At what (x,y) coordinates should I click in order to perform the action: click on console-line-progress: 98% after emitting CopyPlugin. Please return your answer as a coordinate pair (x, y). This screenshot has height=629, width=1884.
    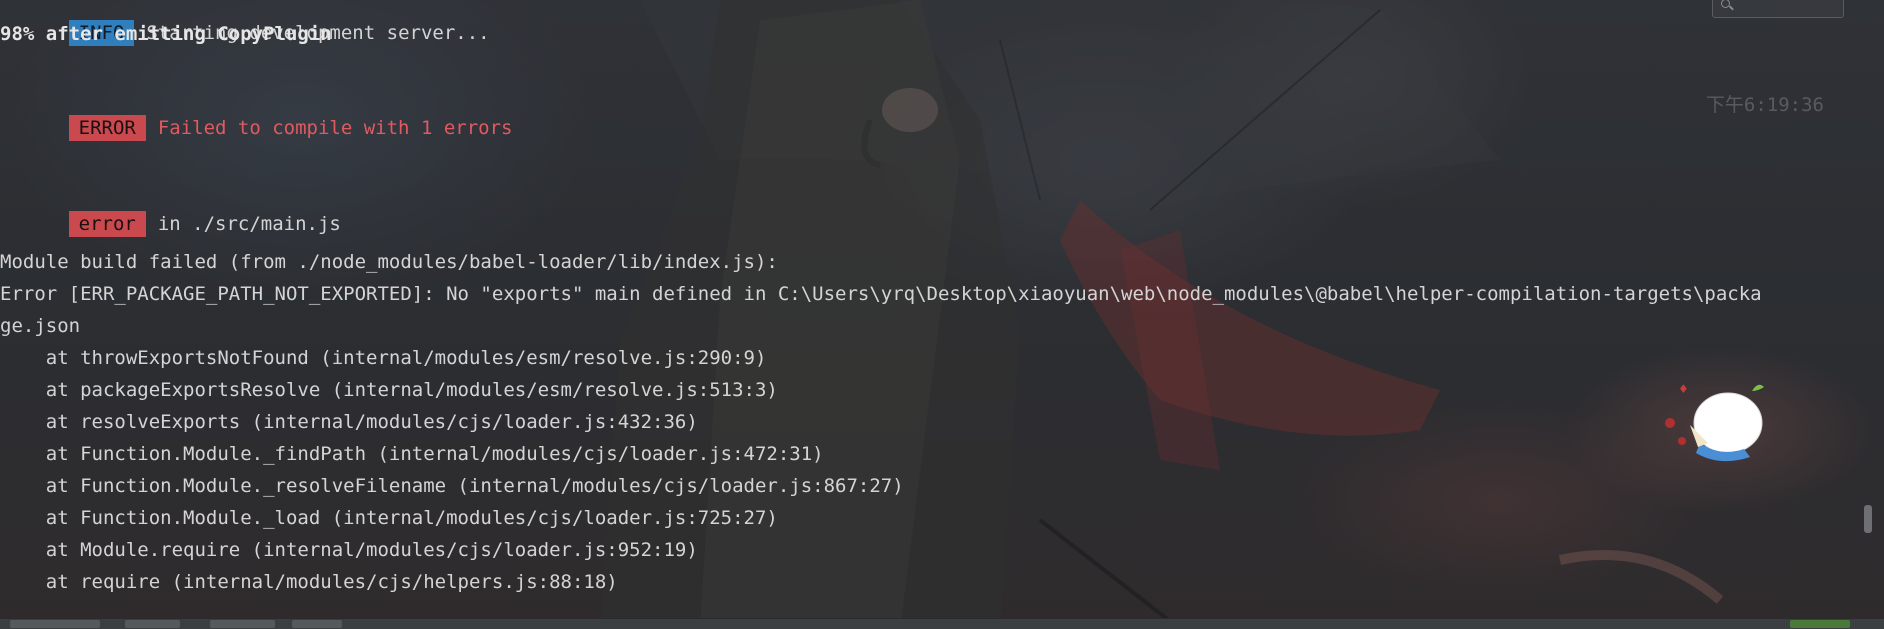
    Looking at the image, I should click on (166, 34).